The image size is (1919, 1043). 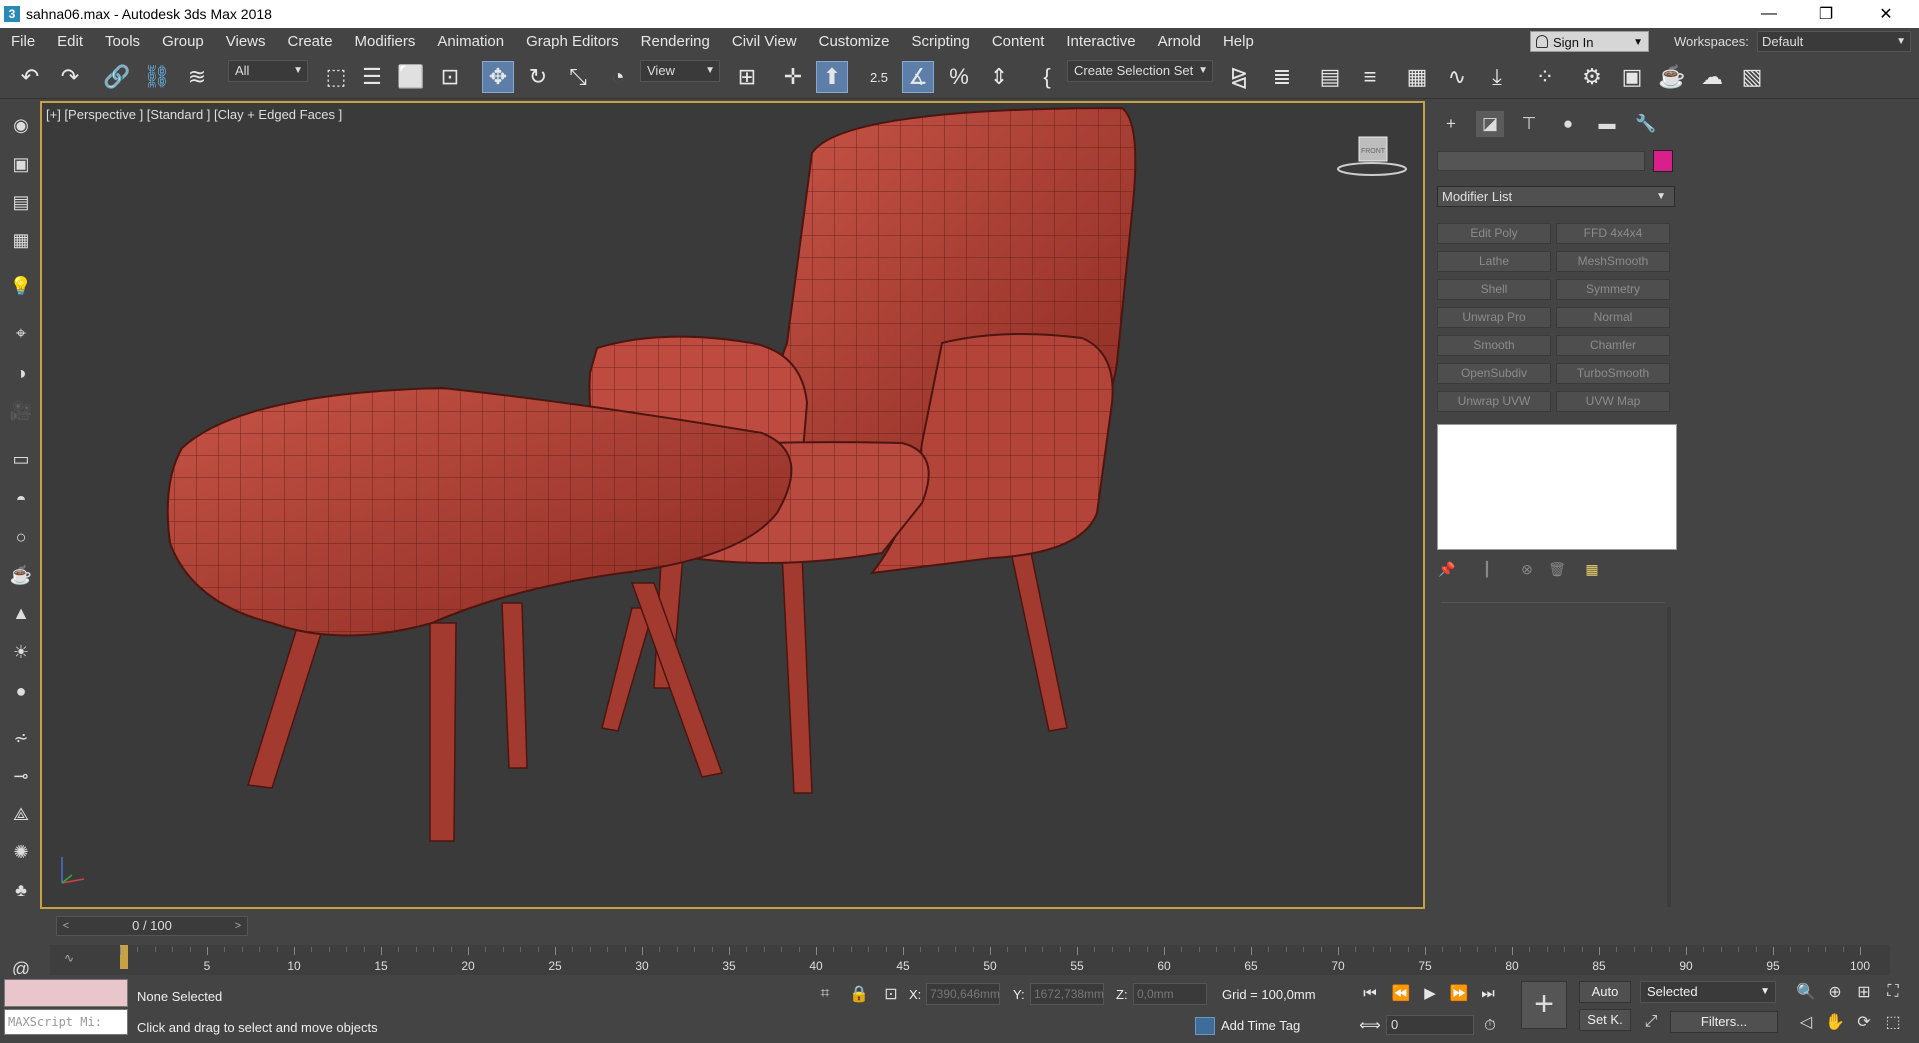 What do you see at coordinates (1330, 77) in the screenshot?
I see `toggle-scene-explorer-icon: ▤` at bounding box center [1330, 77].